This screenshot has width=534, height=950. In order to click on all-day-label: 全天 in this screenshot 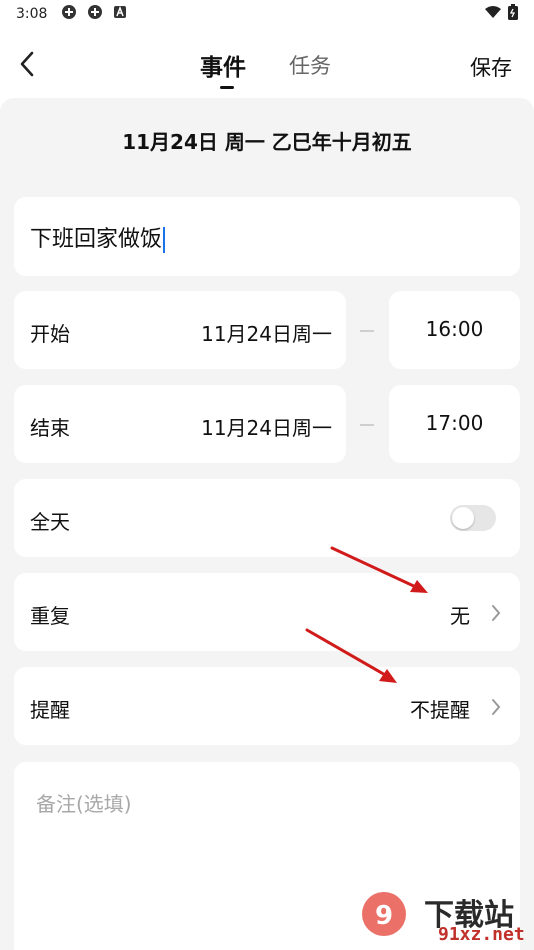, I will do `click(50, 522)`.